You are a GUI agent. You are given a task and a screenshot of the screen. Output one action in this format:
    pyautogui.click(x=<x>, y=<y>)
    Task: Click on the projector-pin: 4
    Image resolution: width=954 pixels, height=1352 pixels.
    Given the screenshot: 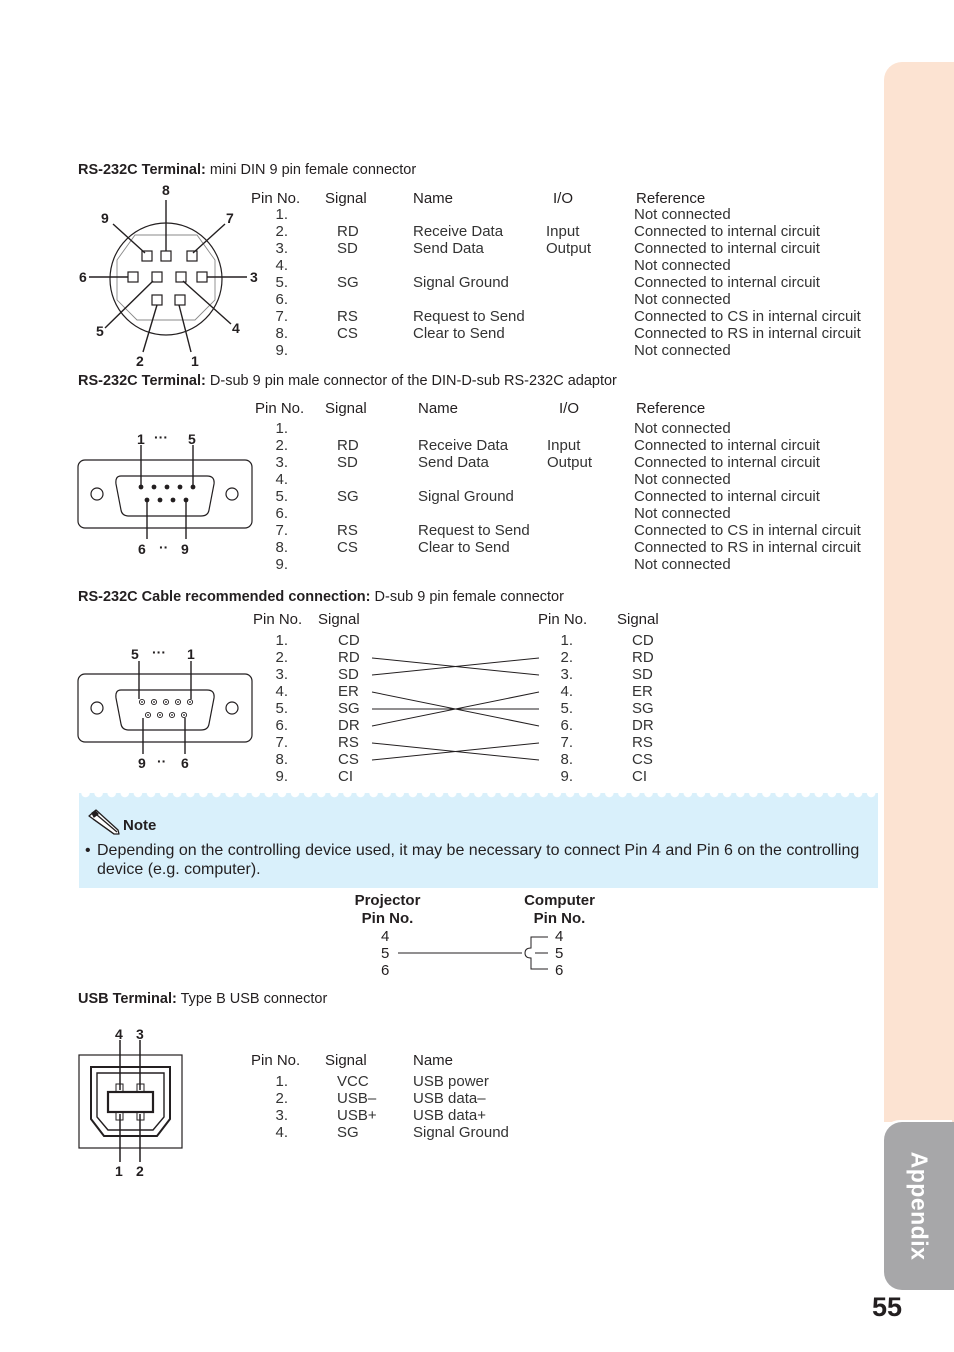 What is the action you would take?
    pyautogui.click(x=385, y=936)
    